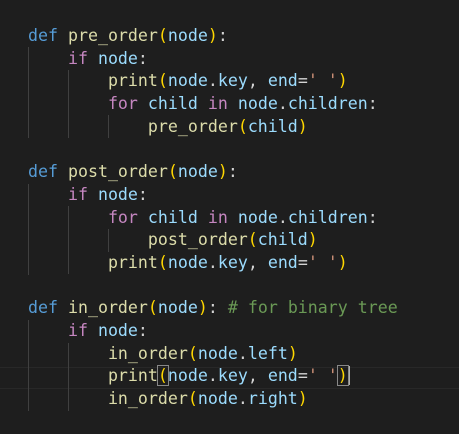 This screenshot has width=459, height=434. I want to click on code-line: post_order(child), so click(232, 240).